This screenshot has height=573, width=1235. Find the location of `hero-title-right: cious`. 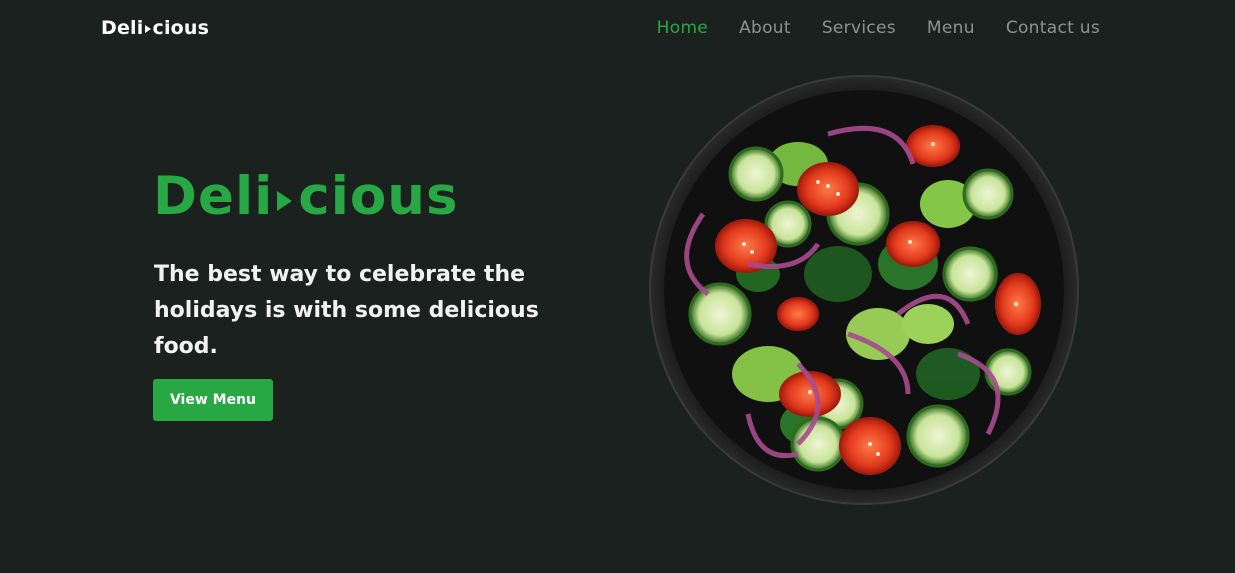

hero-title-right: cious is located at coordinates (378, 196).